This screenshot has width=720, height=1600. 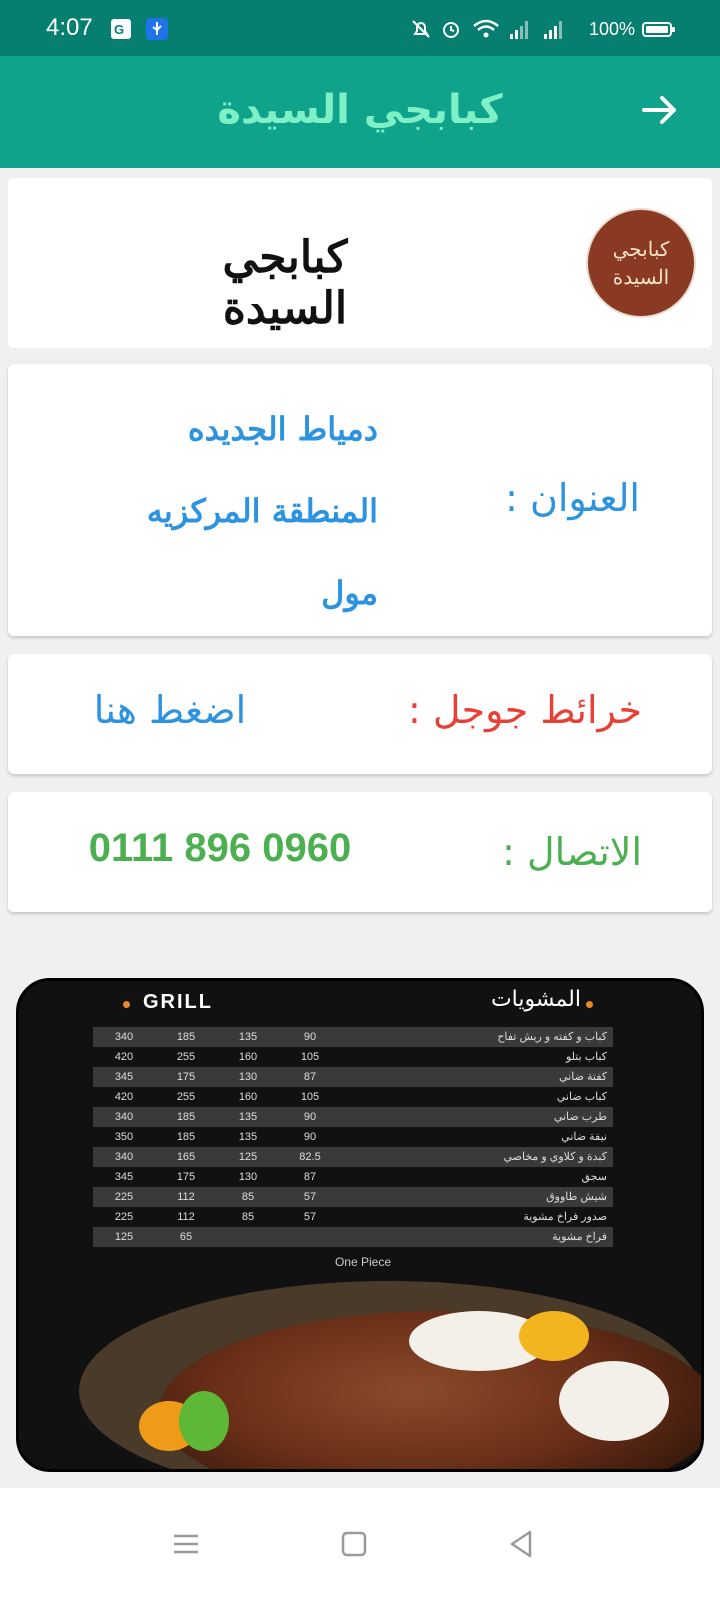 I want to click on menu-price: 350, so click(x=124, y=1137).